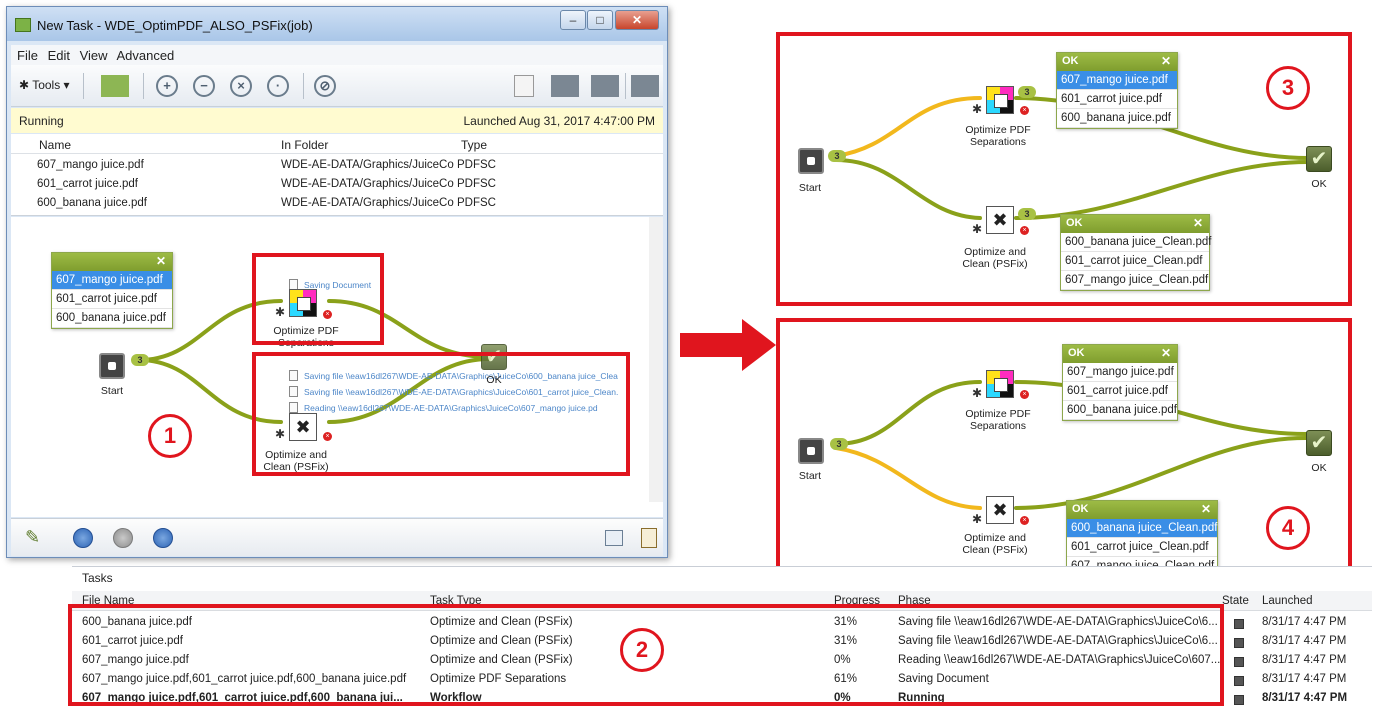 Image resolution: width=1375 pixels, height=708 pixels. I want to click on annotation-4: 4, so click(1288, 528).